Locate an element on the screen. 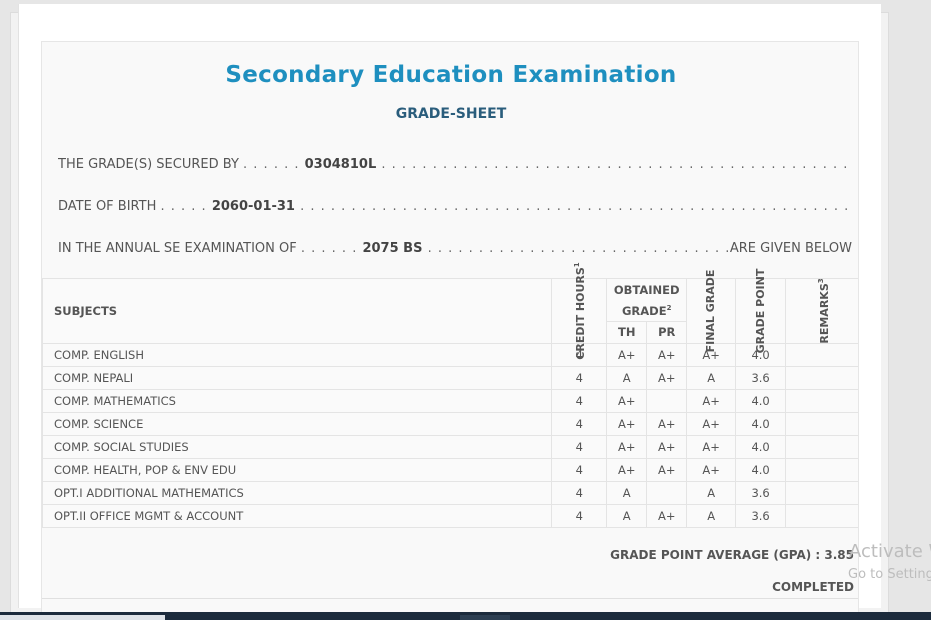 This screenshot has height=620, width=931. subject-cell: OPT.II OFFICE MGMT & ACCOUNT is located at coordinates (297, 516).